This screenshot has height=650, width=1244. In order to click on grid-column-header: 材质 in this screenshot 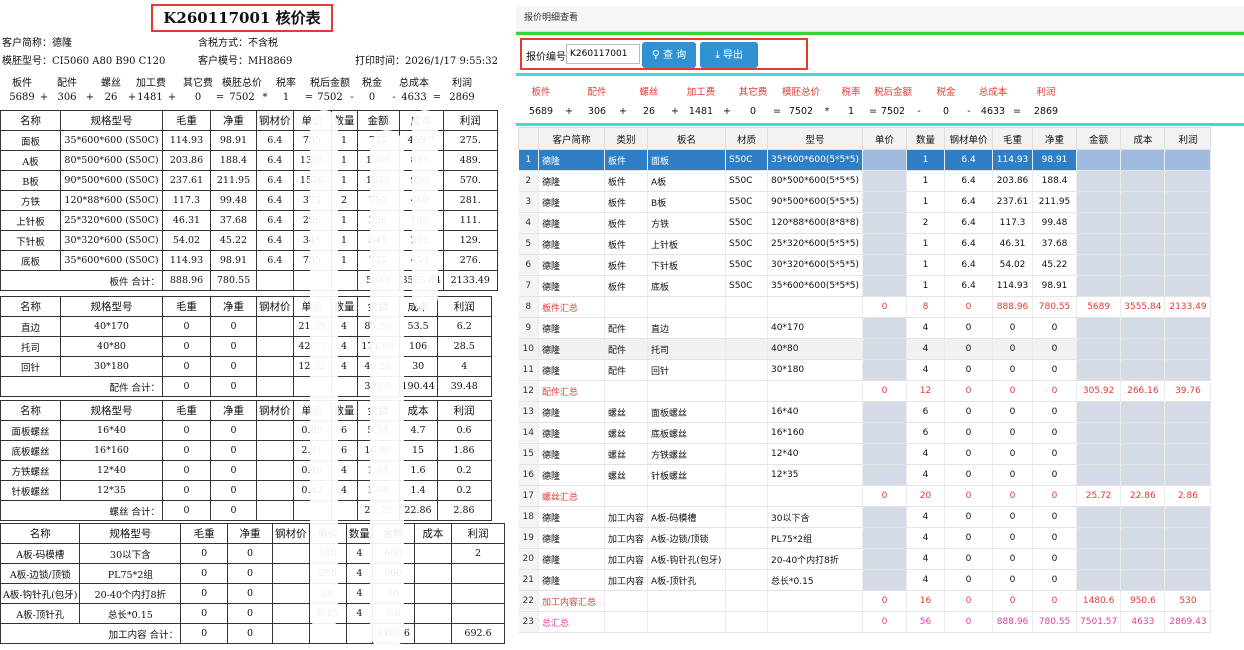, I will do `click(747, 138)`.